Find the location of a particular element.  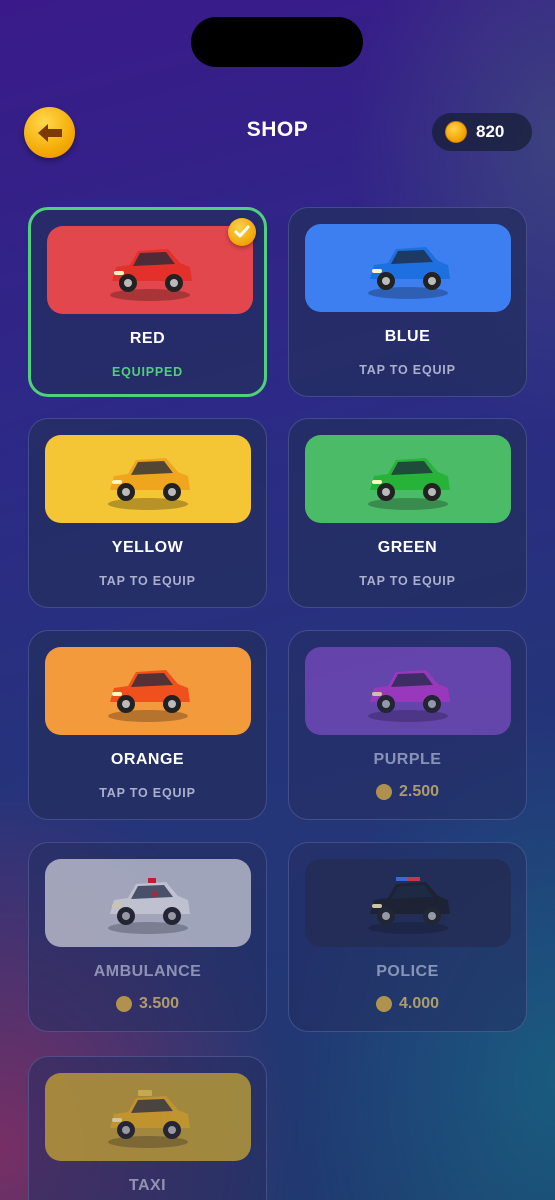

car-card-yellow: YELLOW TAP TO EQUIP is located at coordinates (147, 513).